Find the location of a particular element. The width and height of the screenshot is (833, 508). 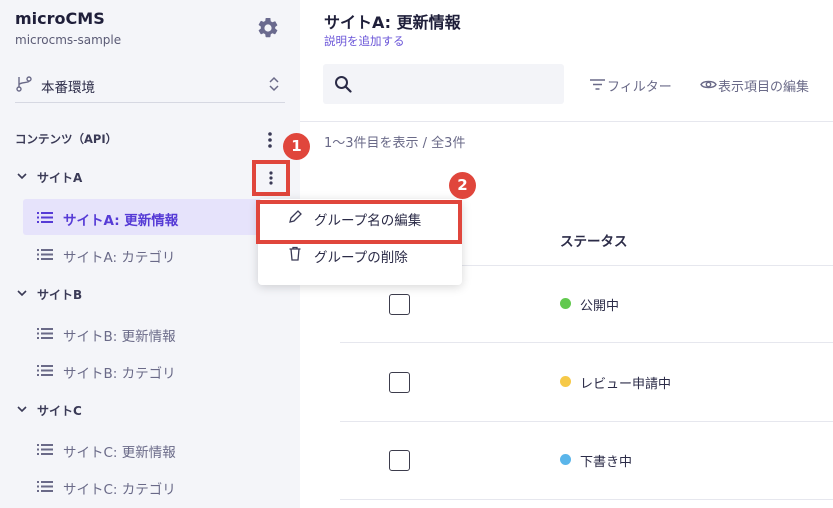

sidebar-item-site-c-category: サイトC: カテゴリ is located at coordinates (154, 486).